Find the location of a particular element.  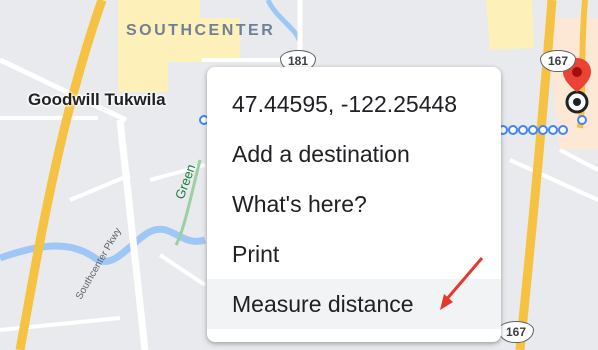

measure-distance-menu-item: Measure distance is located at coordinates (354, 304).